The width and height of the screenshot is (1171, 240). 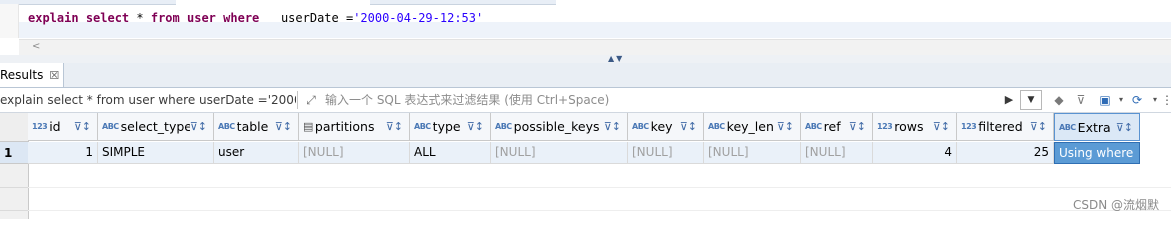 I want to click on close-icon: ☒, so click(x=54, y=75).